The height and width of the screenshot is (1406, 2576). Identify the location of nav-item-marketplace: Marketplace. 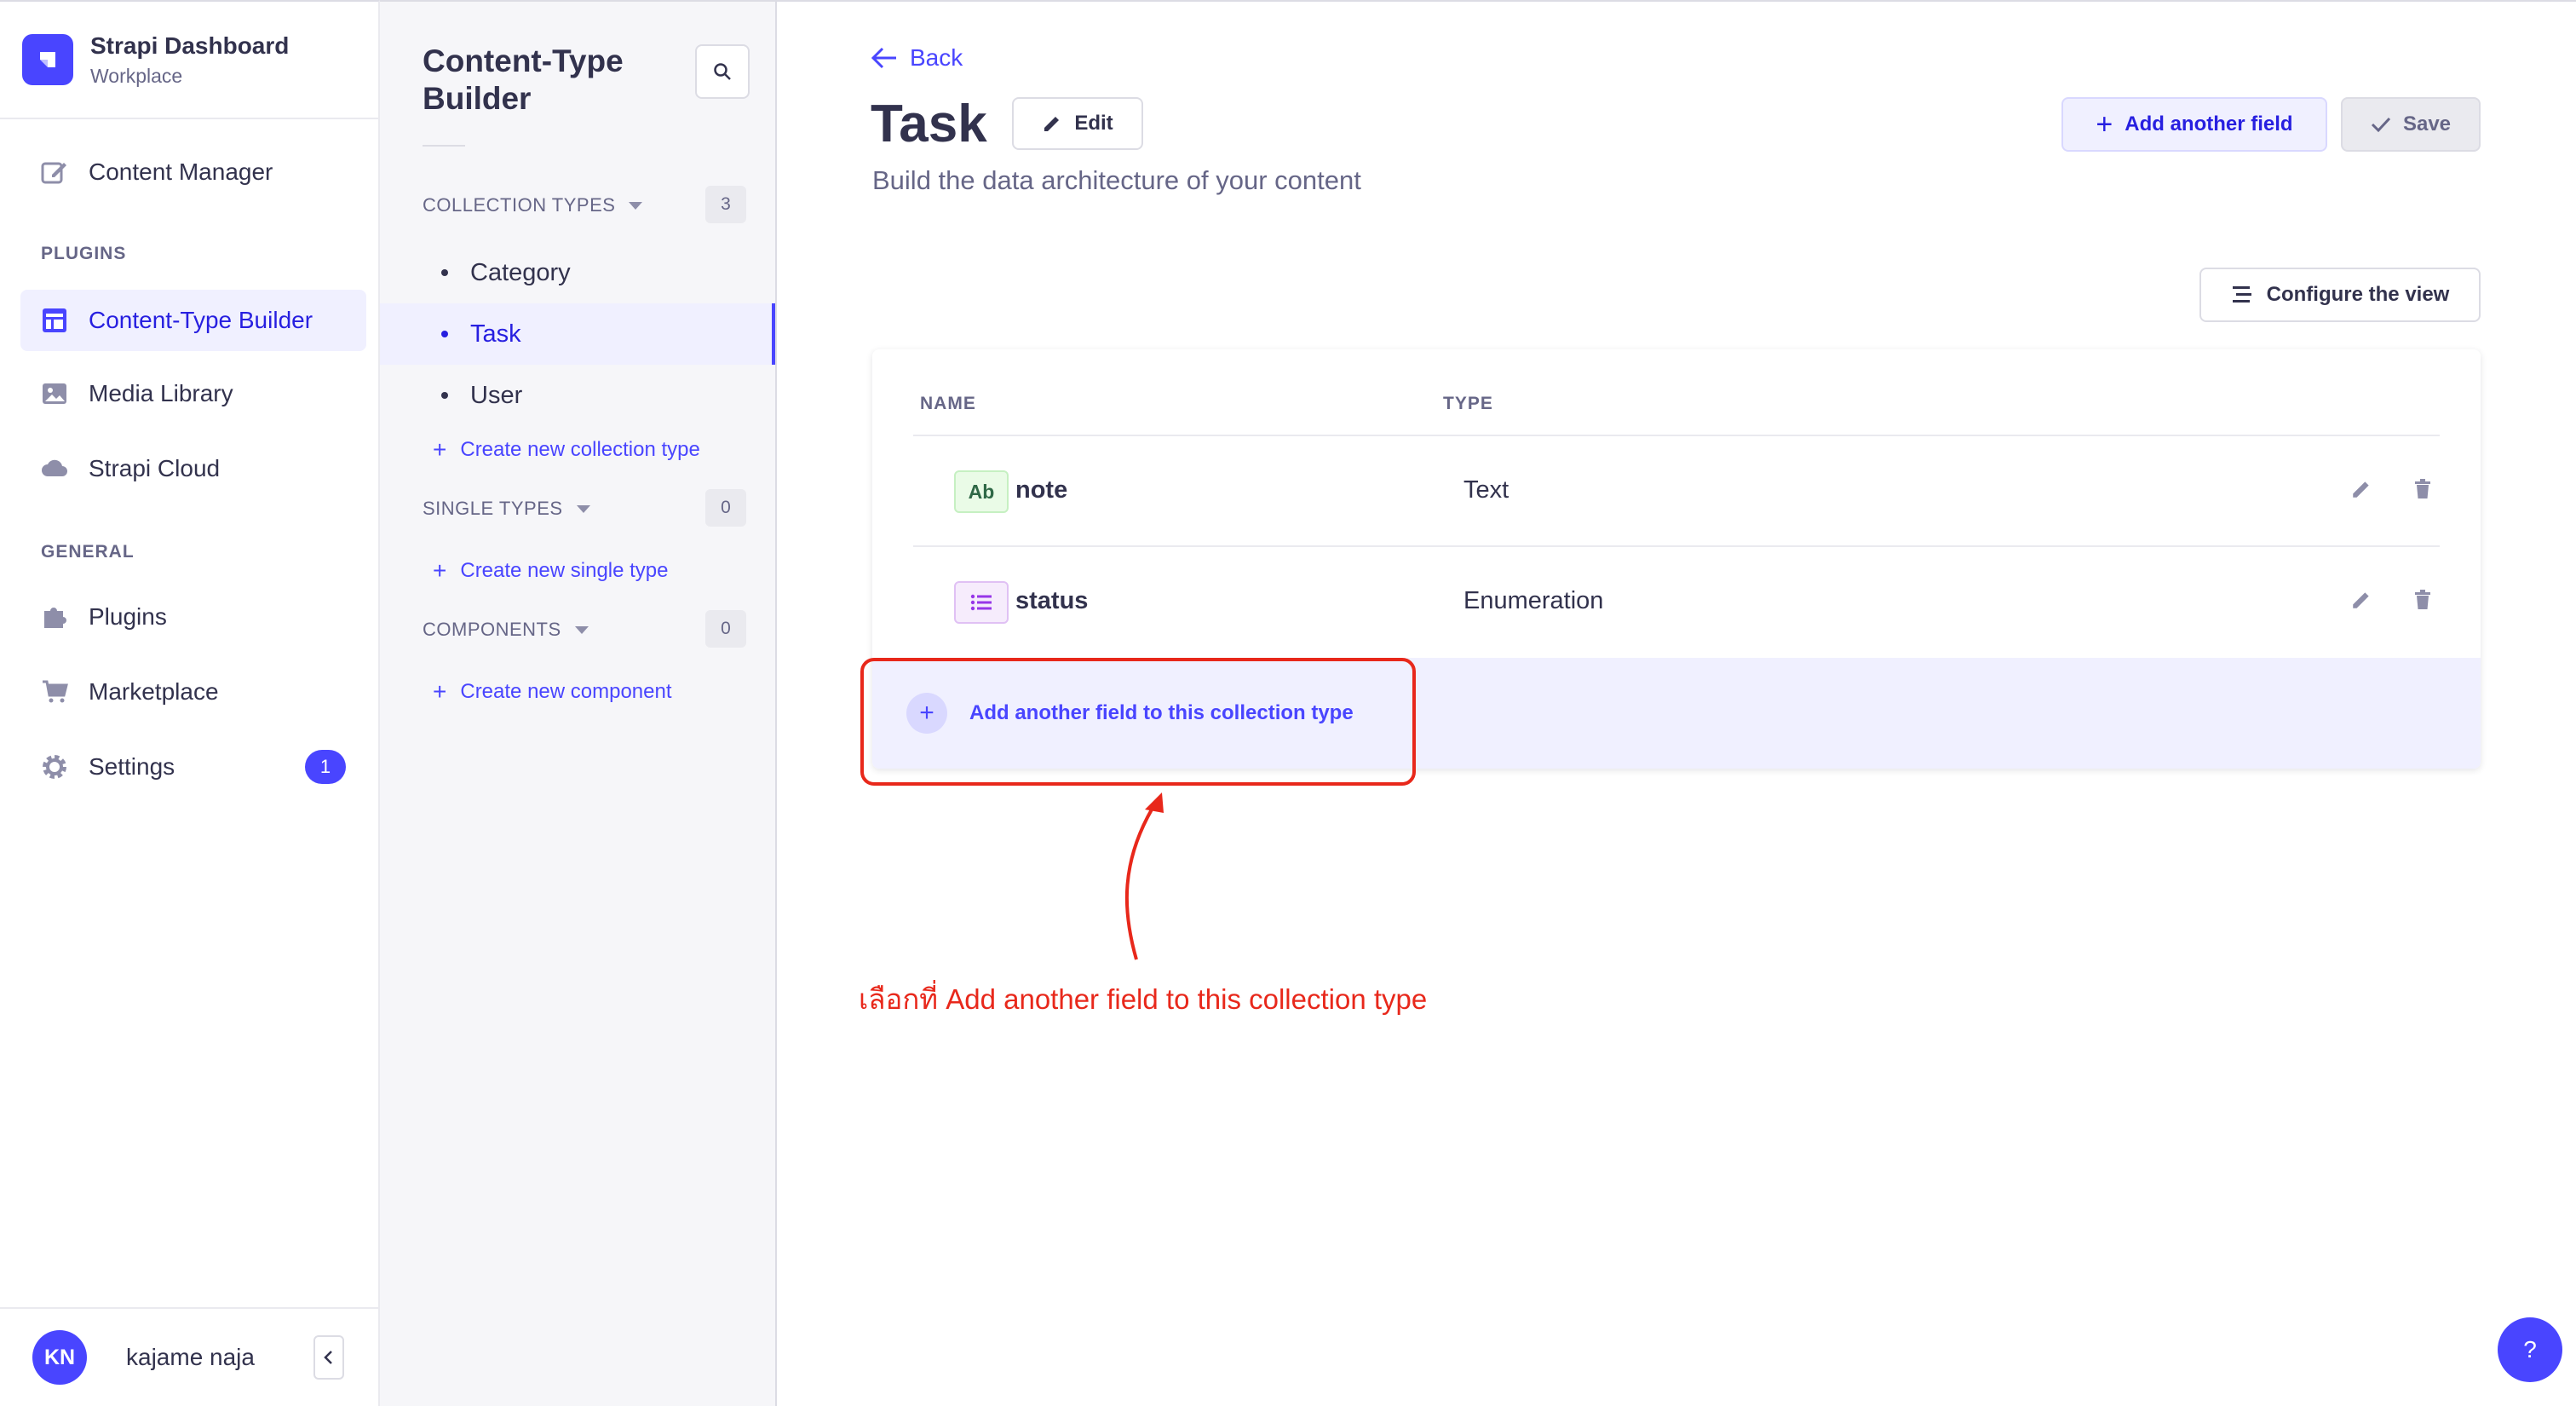
(193, 692).